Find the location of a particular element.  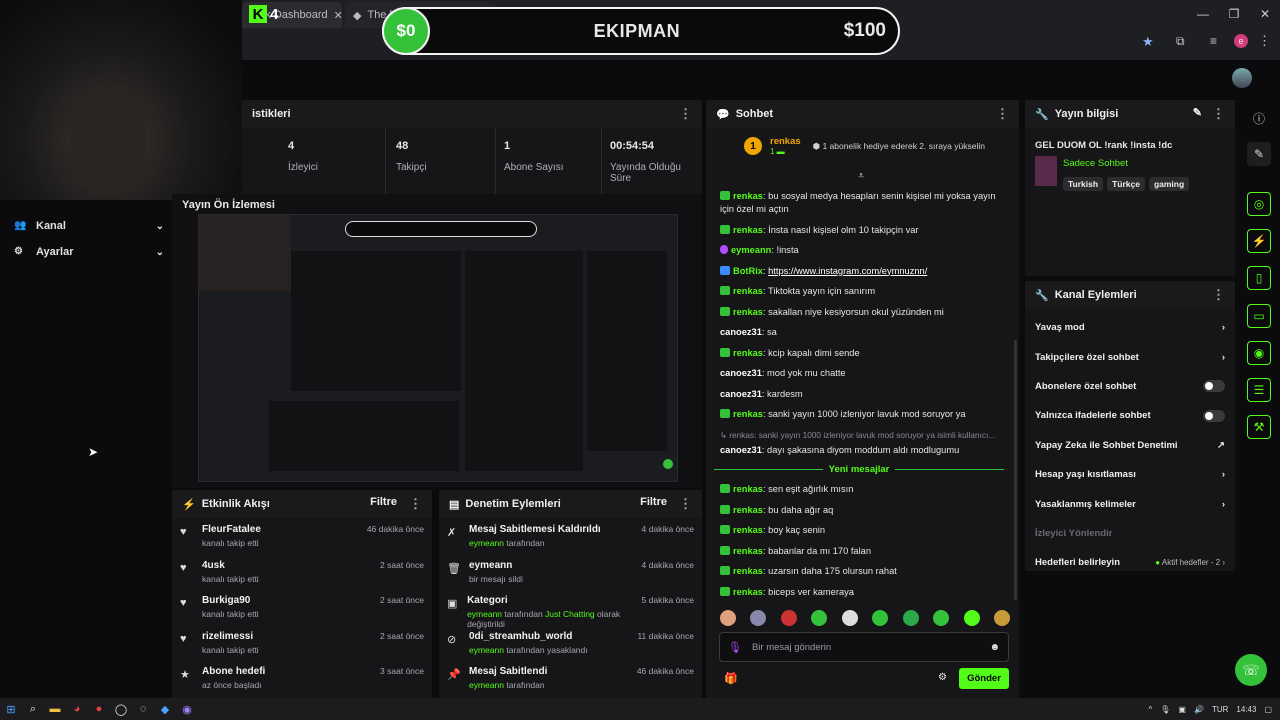

maximize-button: ❐ is located at coordinates (1234, 14).